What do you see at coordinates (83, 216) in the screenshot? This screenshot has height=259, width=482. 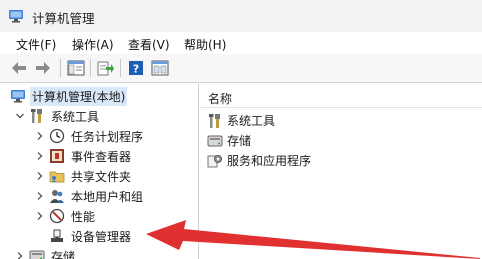 I see `tree-item-label: 性能` at bounding box center [83, 216].